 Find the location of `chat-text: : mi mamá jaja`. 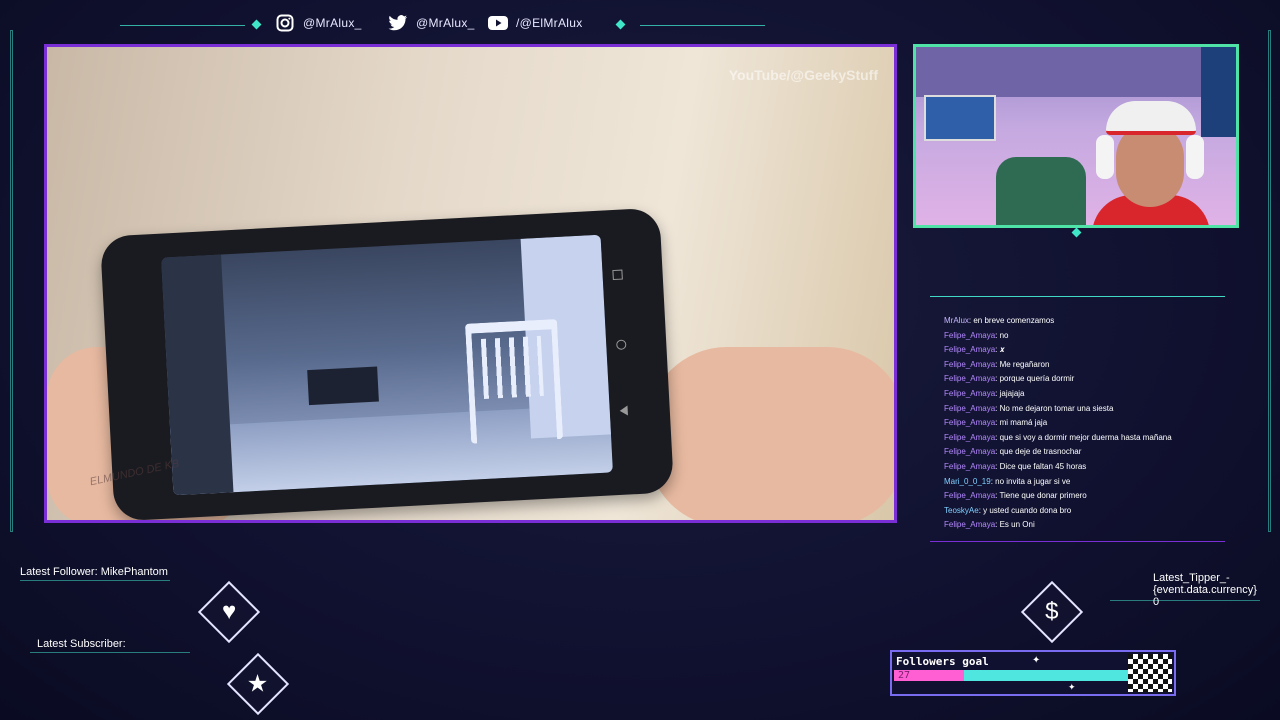

chat-text: : mi mamá jaja is located at coordinates (1021, 423).